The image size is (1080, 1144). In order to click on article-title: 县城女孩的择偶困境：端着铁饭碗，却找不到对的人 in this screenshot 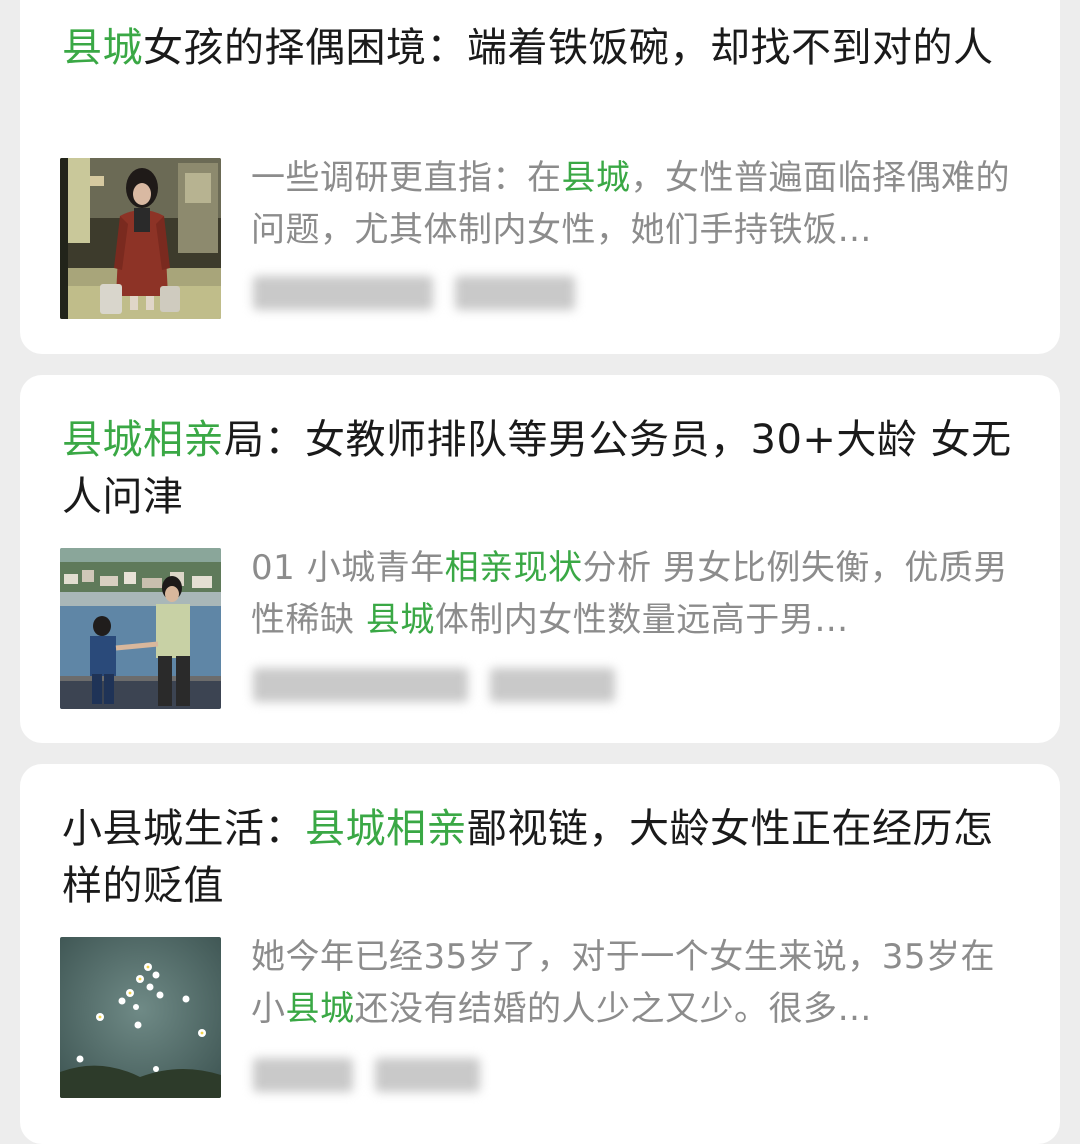, I will do `click(542, 48)`.